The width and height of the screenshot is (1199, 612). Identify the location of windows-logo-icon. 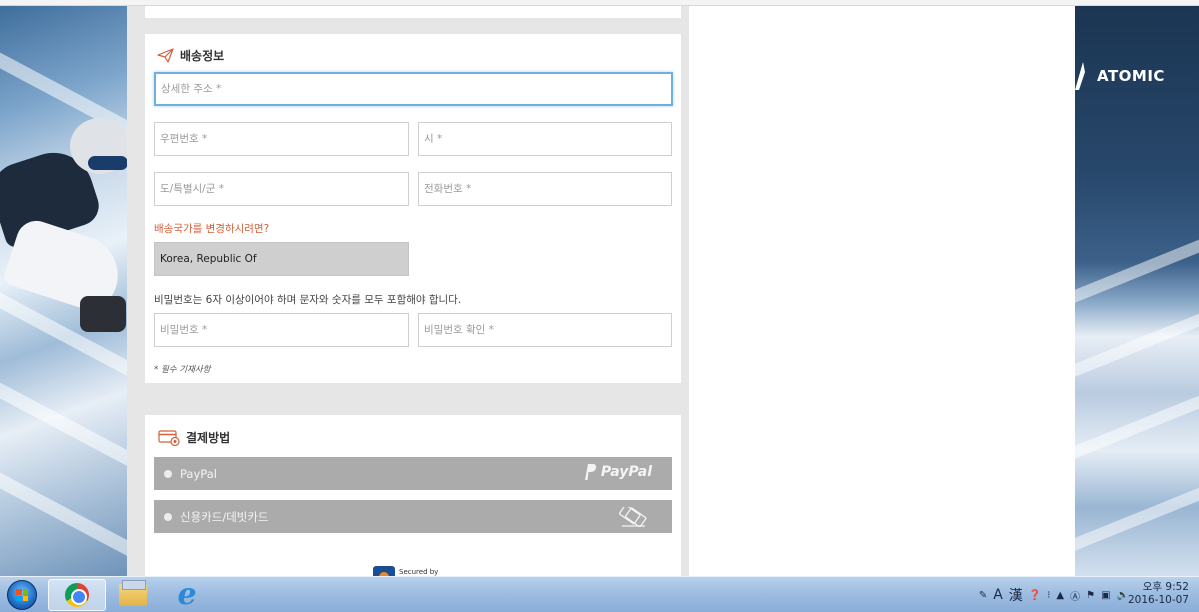
(22, 595).